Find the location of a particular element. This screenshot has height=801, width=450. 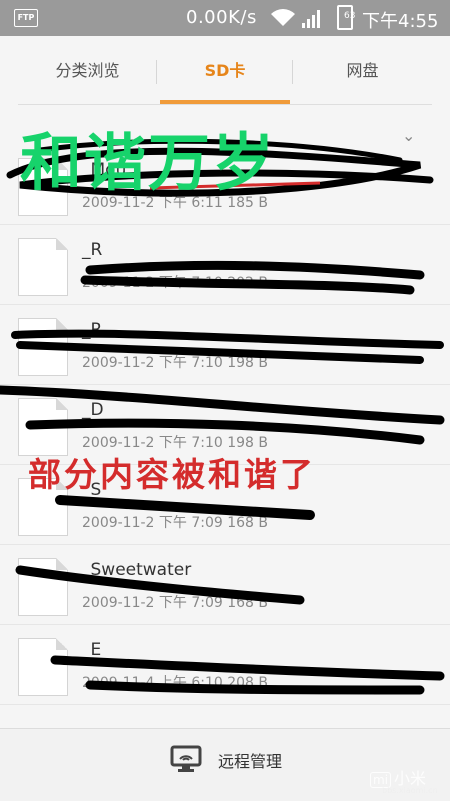

list-item: _R 2009-11-2 下午 7:10 198 B is located at coordinates (225, 345).